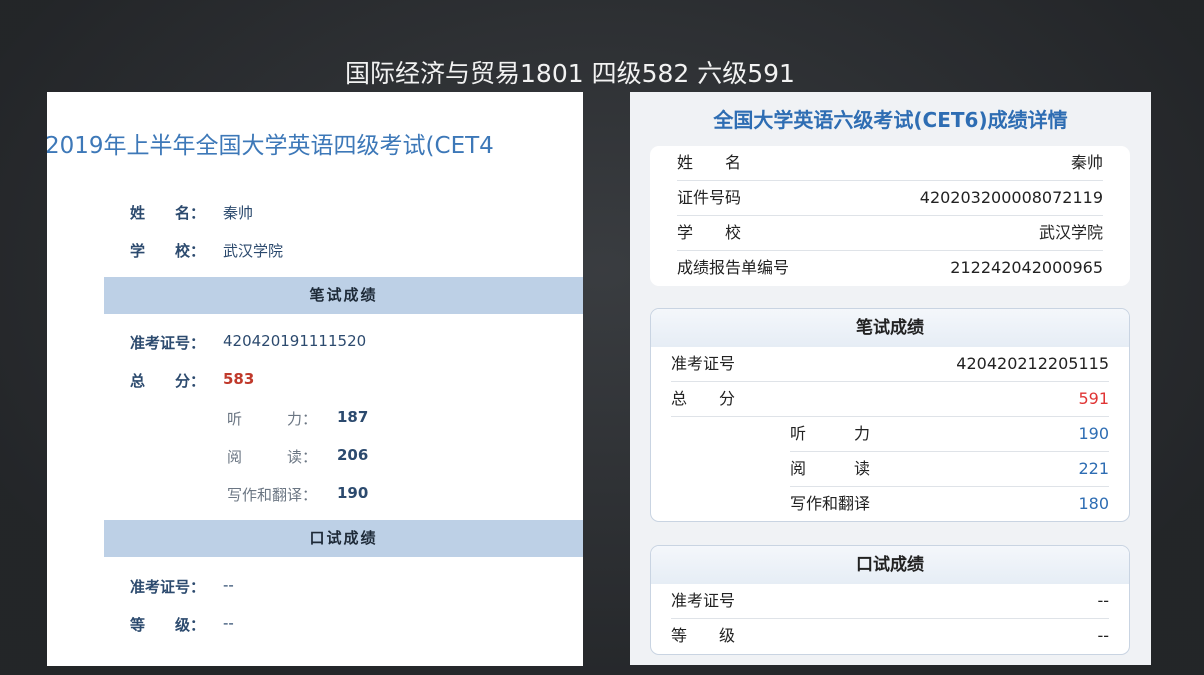 The image size is (1204, 675). Describe the element at coordinates (353, 455) in the screenshot. I see `reading-score: 206` at that location.